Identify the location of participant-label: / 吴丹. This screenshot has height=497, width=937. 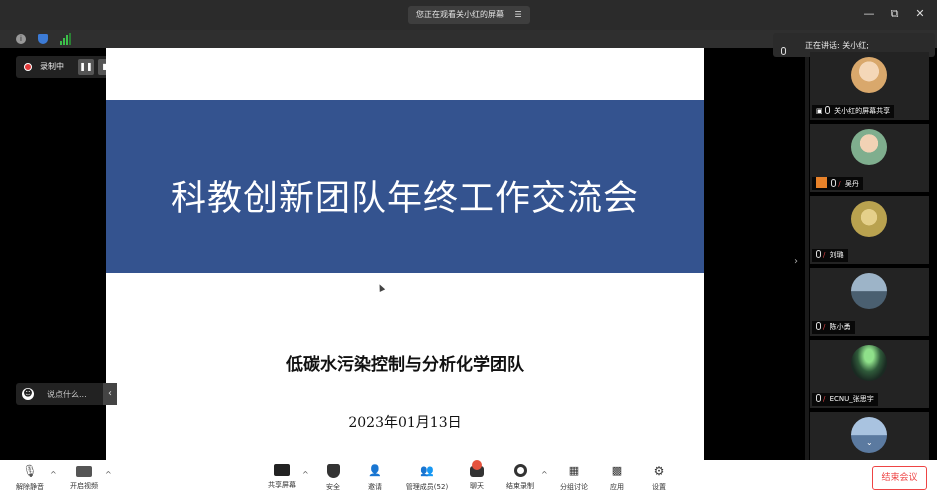
(837, 183).